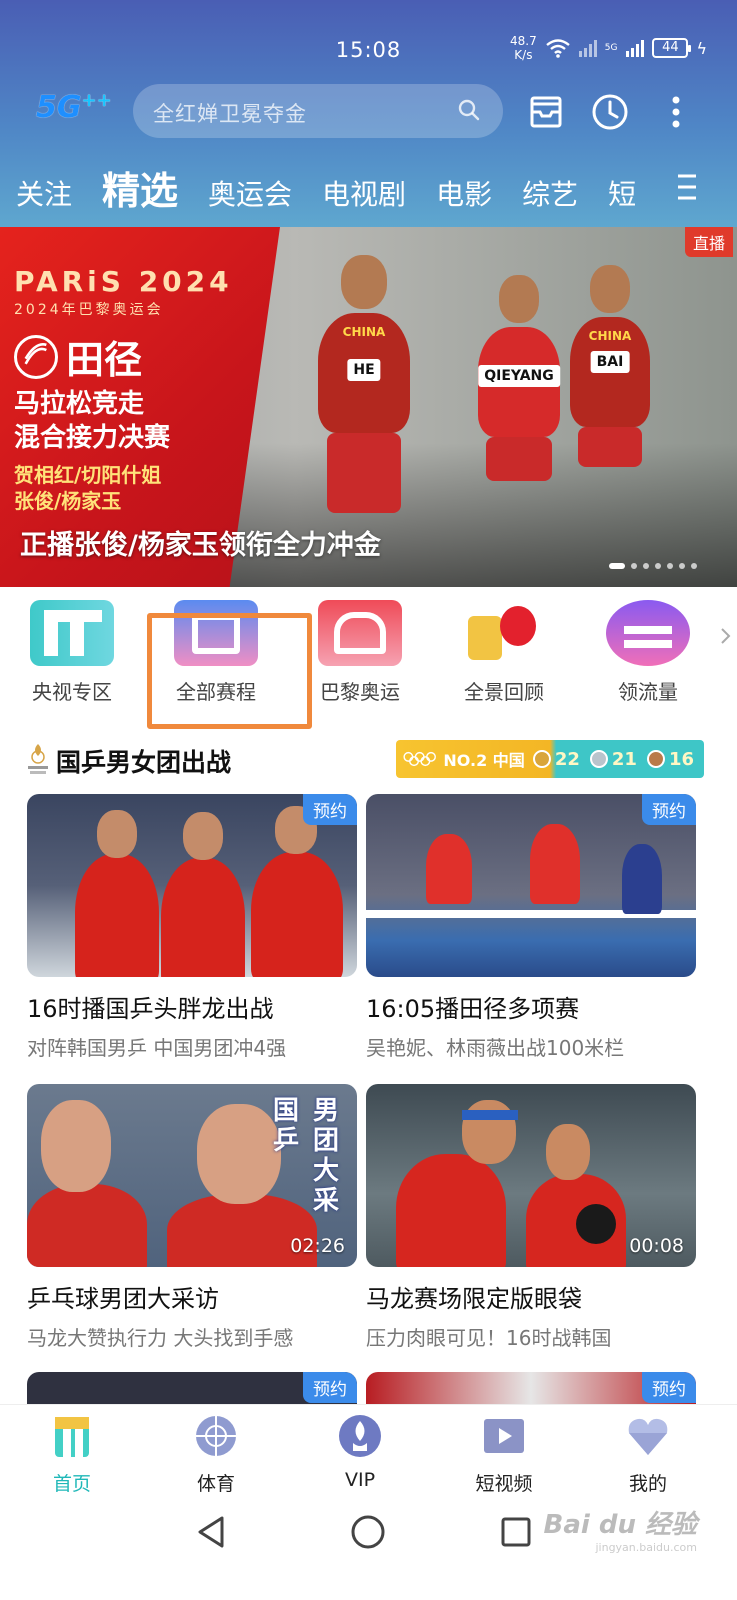 The image size is (737, 1600). I want to click on search-icon, so click(469, 110).